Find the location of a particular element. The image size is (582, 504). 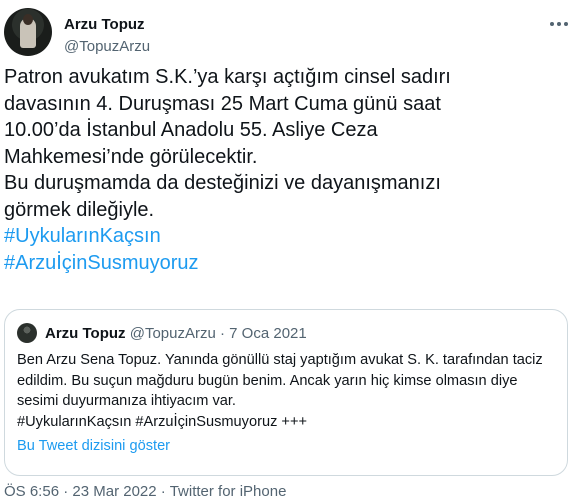

quoted-author-handle: @TopuzArzu is located at coordinates (172, 333).